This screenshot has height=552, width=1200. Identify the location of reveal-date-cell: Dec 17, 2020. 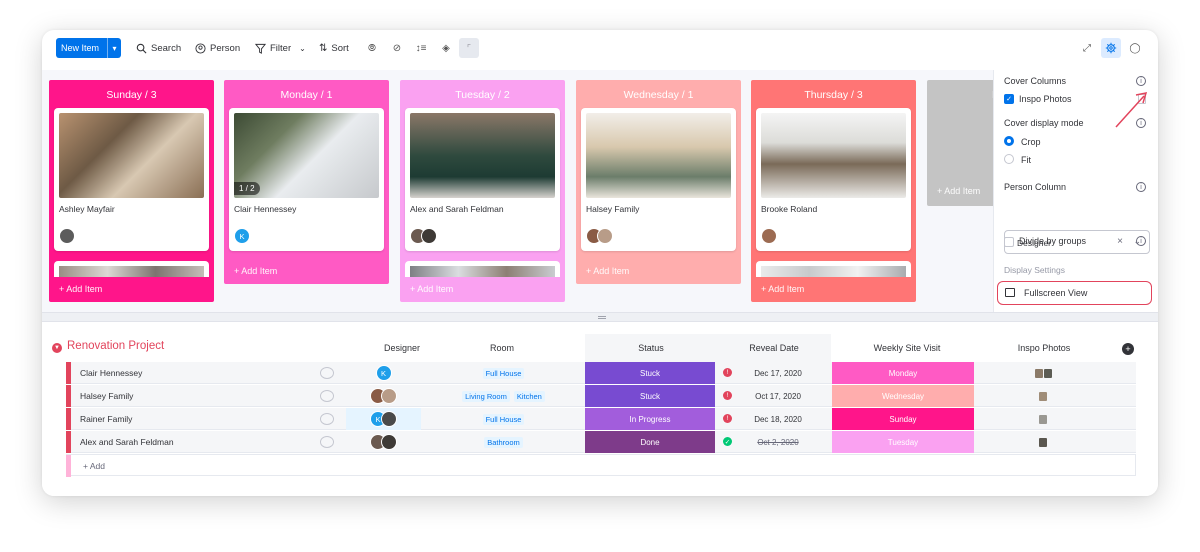
(778, 373).